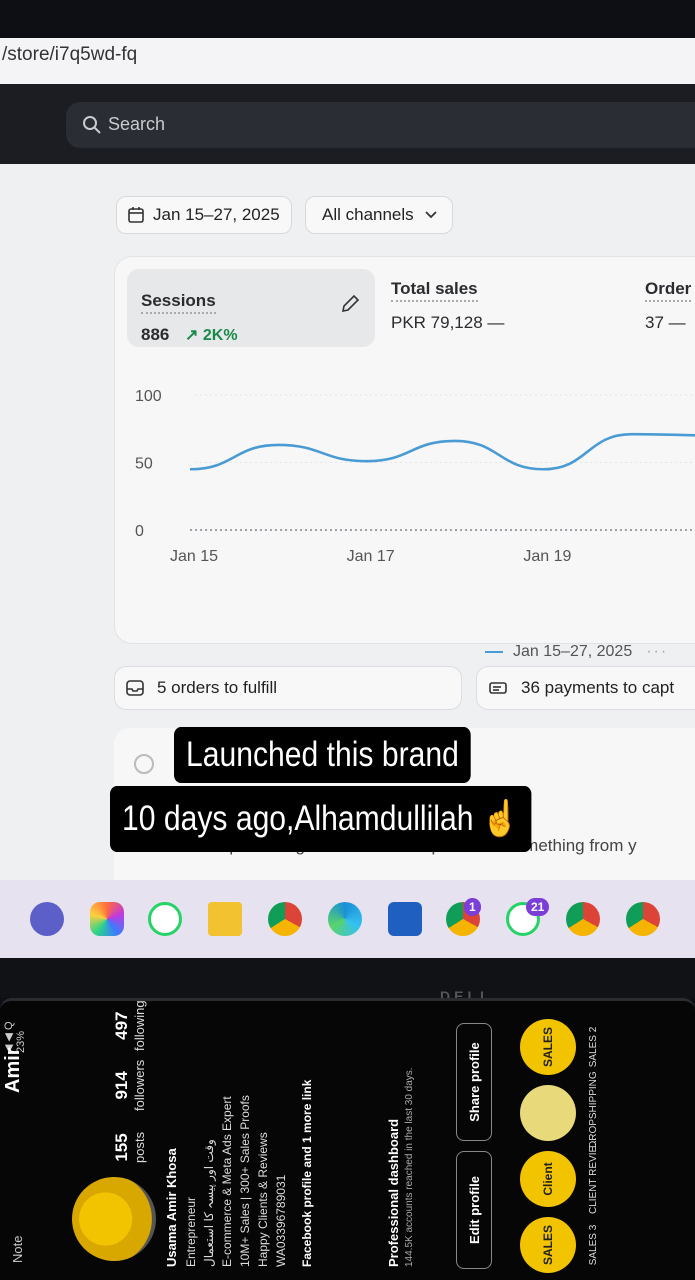 This screenshot has height=1280, width=695. Describe the element at coordinates (209, 1203) in the screenshot. I see `bio-line: وقت اور پیسہ کا استعمال` at that location.